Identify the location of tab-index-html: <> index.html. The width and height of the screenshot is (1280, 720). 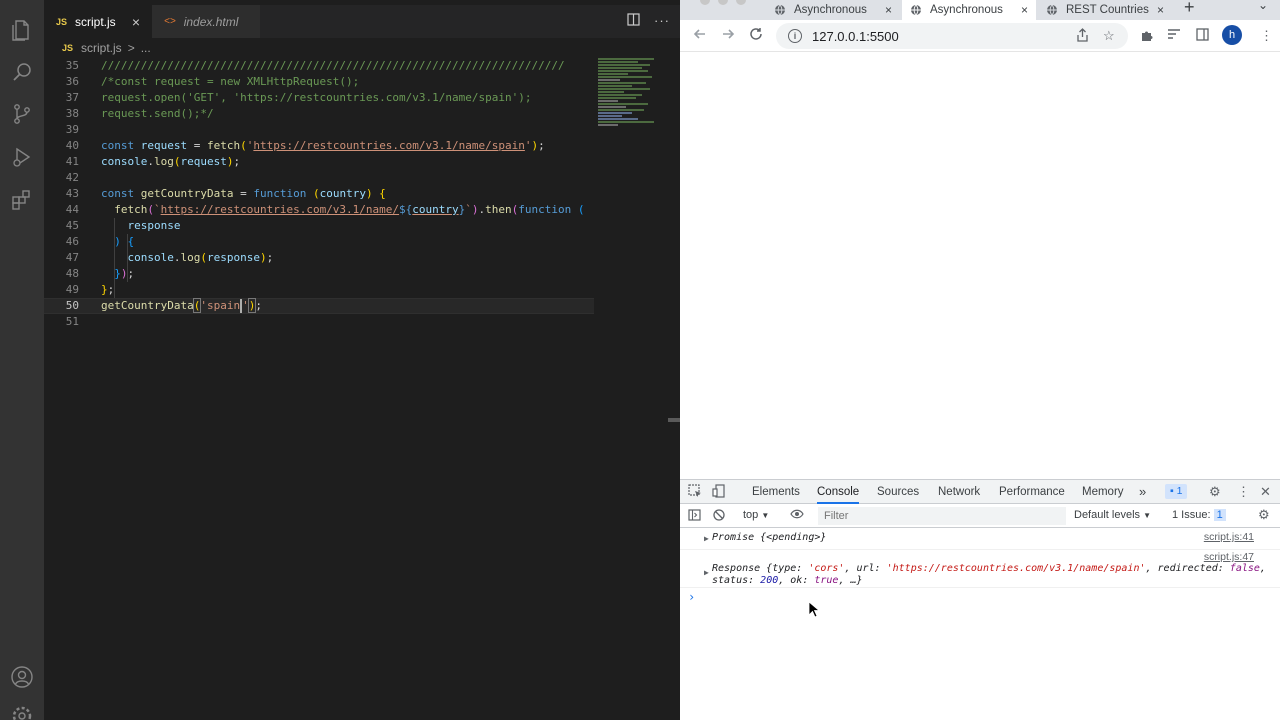
(206, 21).